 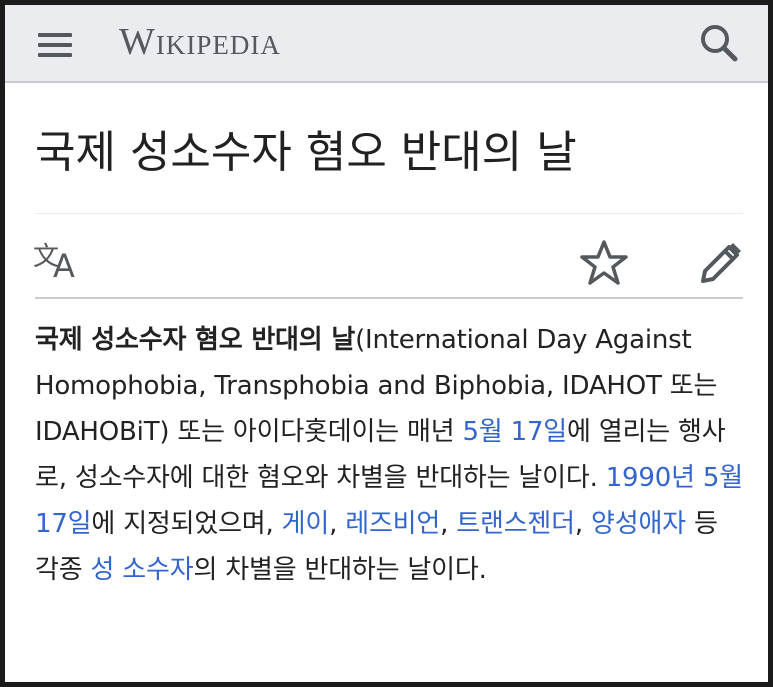 I want to click on link-gay: 게이, so click(x=306, y=524).